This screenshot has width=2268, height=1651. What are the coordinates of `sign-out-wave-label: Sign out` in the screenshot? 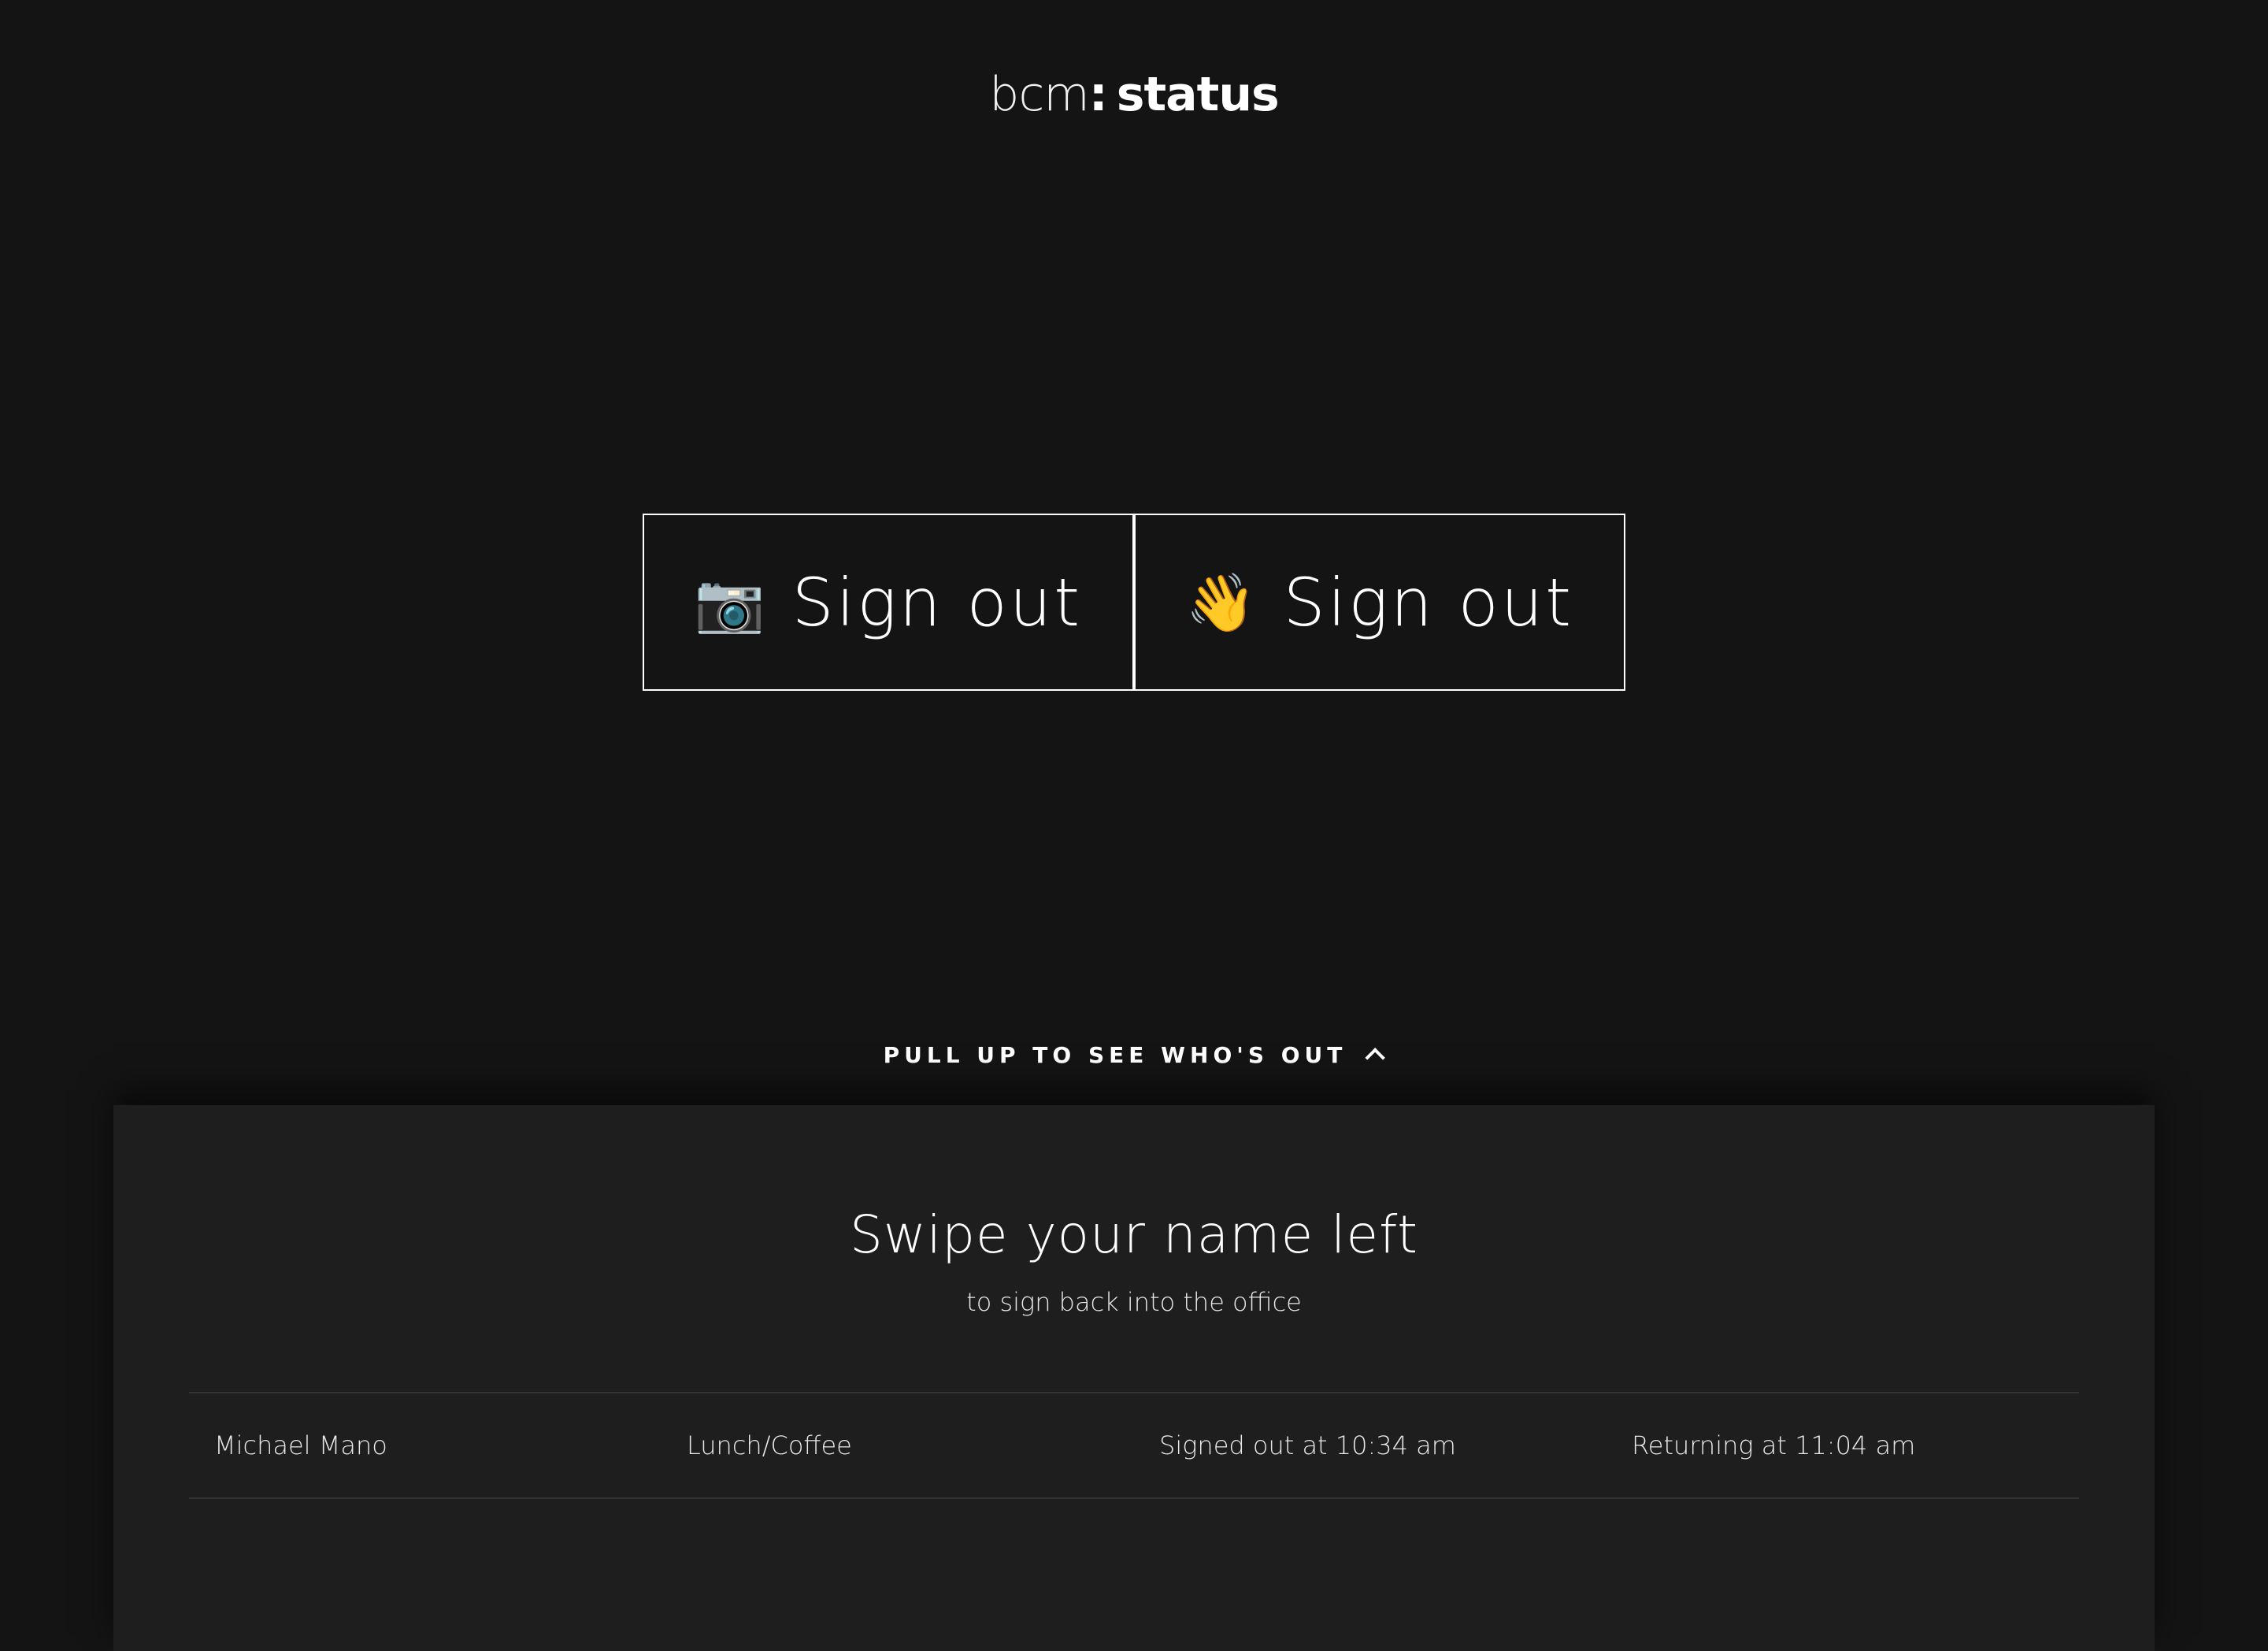 It's located at (1428, 602).